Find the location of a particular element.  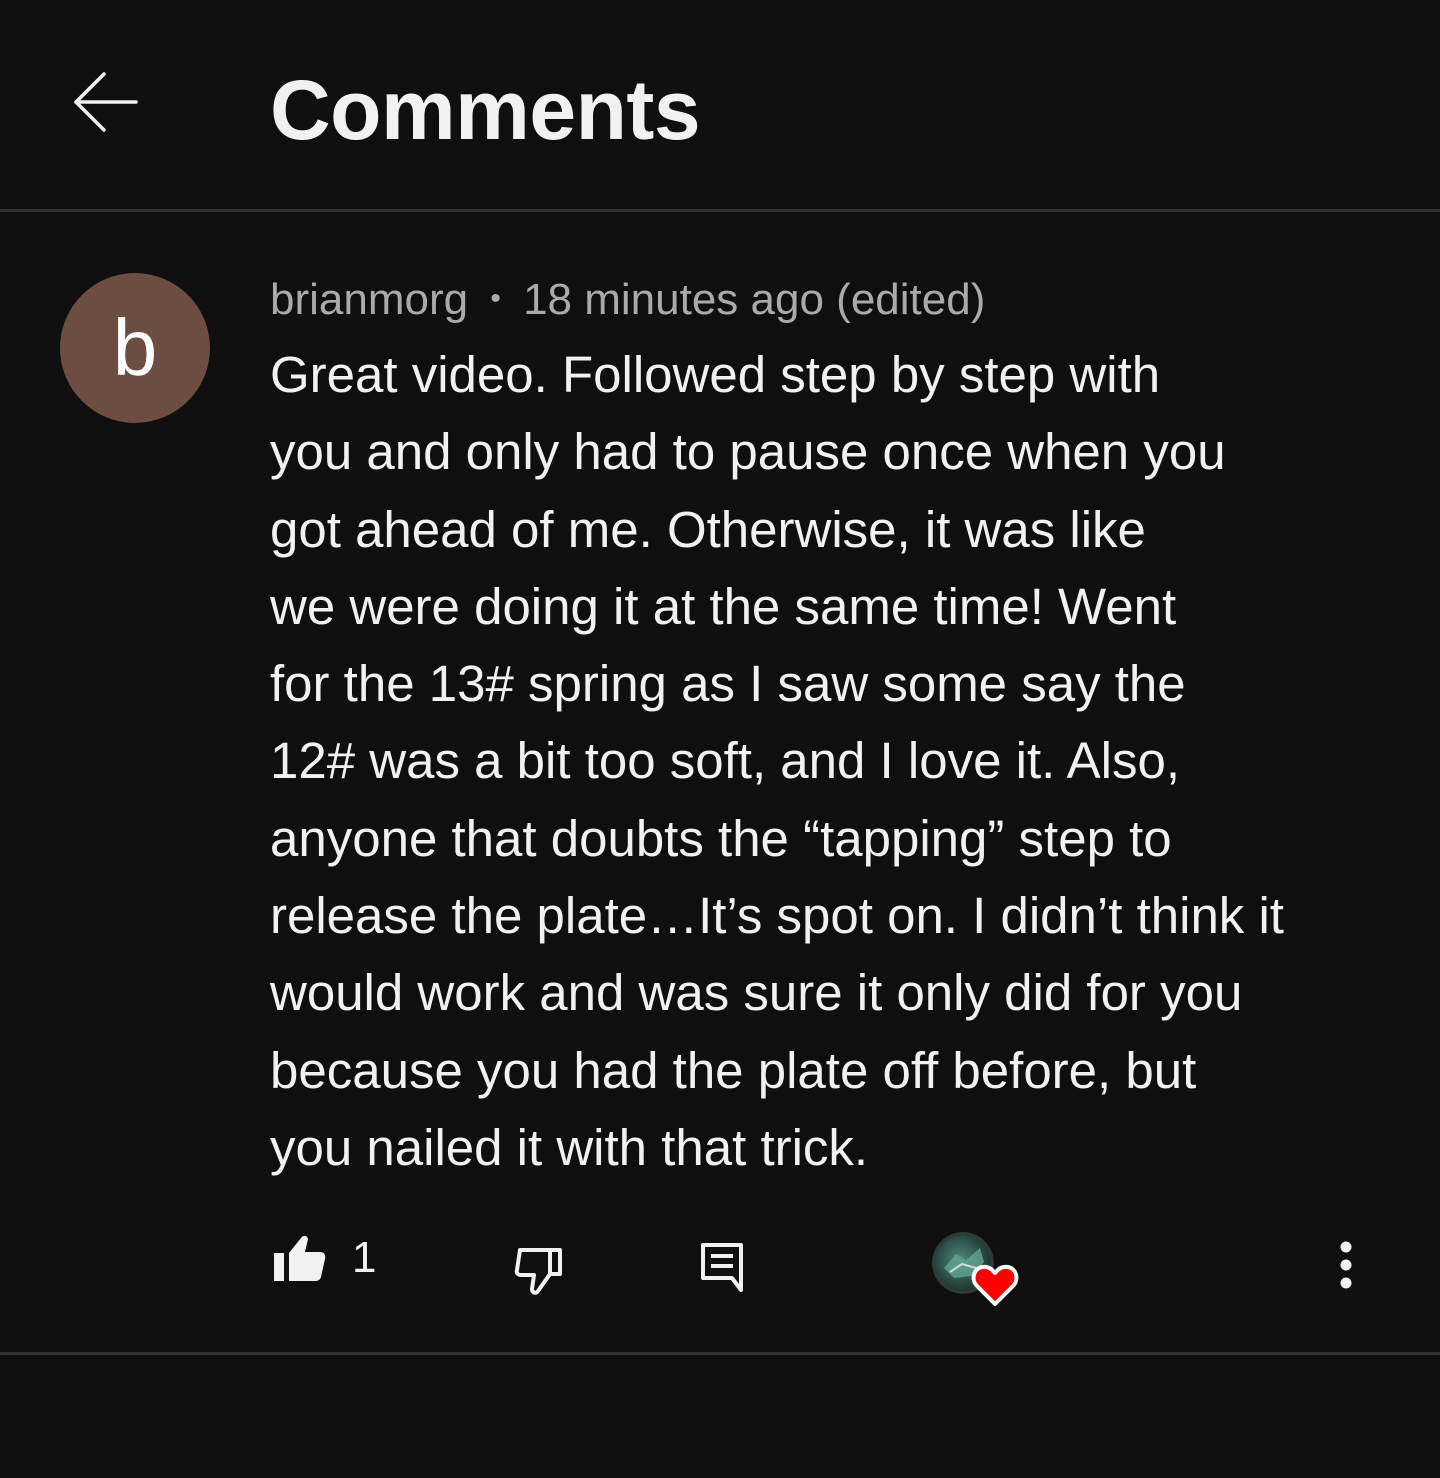

header-divider is located at coordinates (720, 210).